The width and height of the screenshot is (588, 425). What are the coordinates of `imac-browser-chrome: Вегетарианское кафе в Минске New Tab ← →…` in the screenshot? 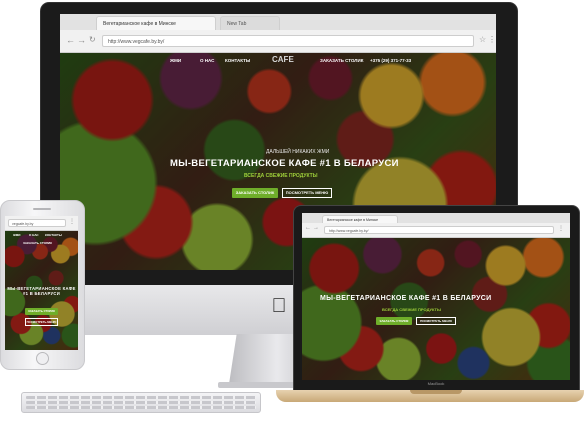 It's located at (278, 33).